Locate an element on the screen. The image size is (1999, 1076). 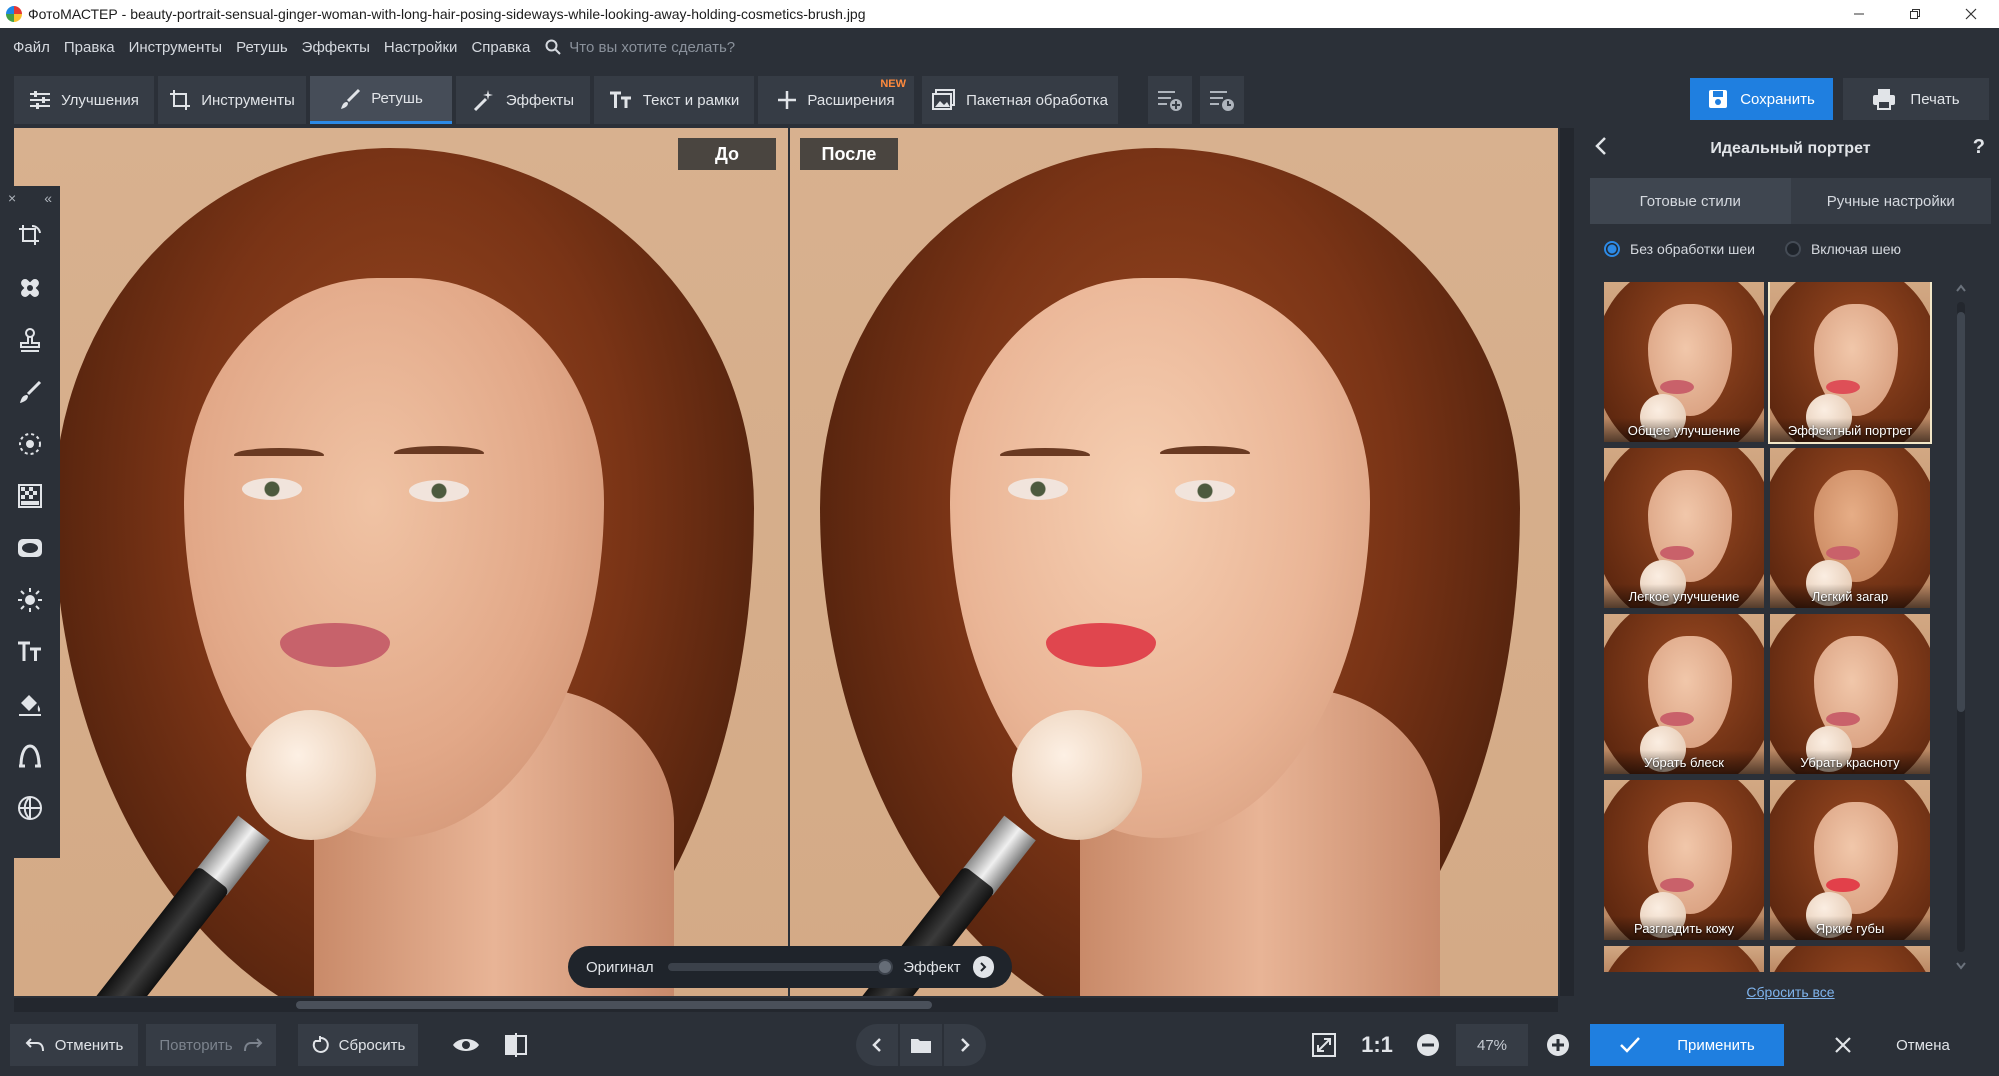
preset-card-selected: Эффектный портрет is located at coordinates (1850, 363).